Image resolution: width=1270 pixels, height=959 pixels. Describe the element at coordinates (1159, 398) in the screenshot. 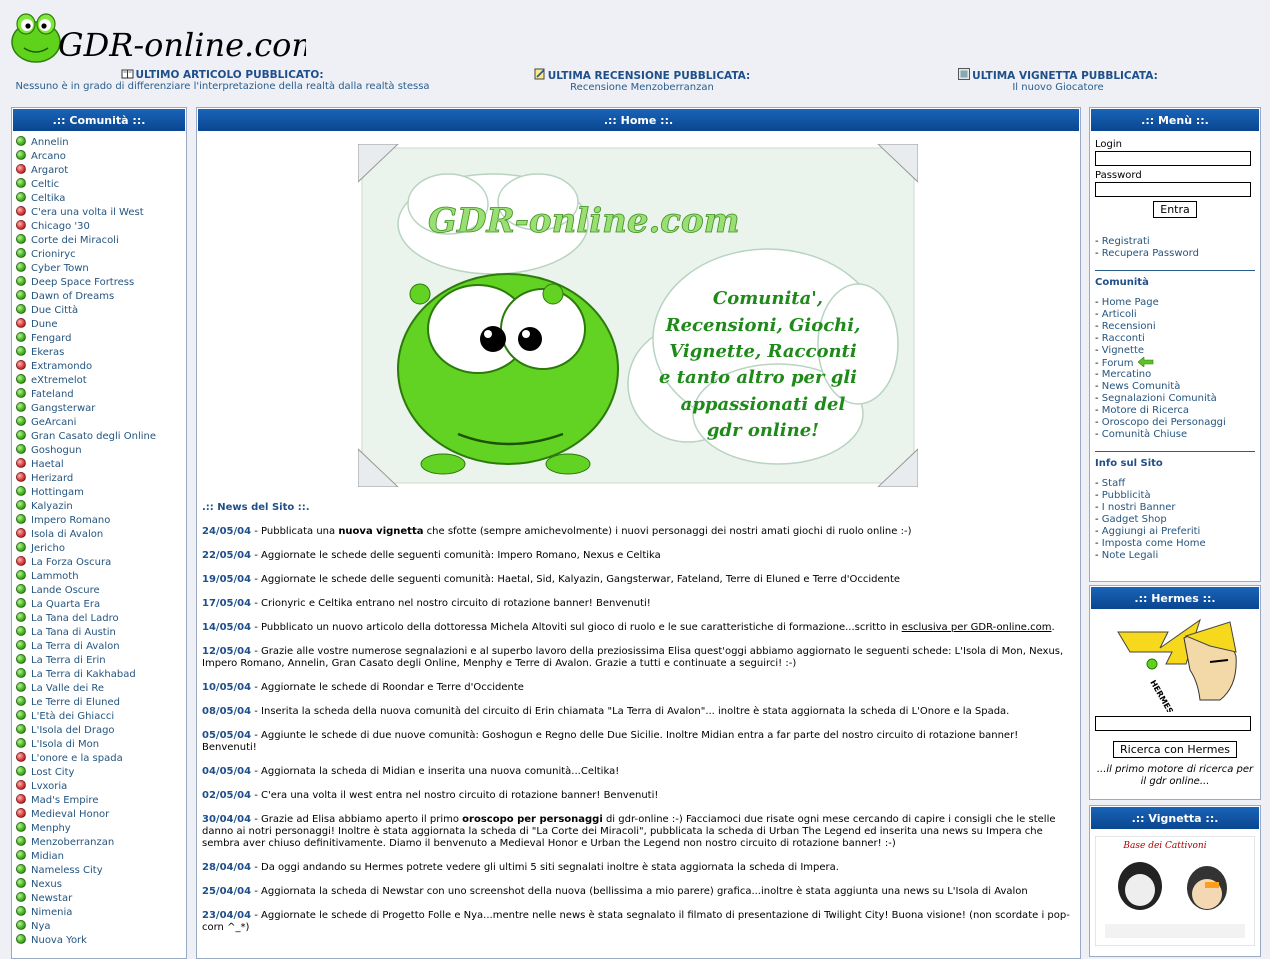

I see `menu-comunita-link: Segnalazioni Comunità` at that location.